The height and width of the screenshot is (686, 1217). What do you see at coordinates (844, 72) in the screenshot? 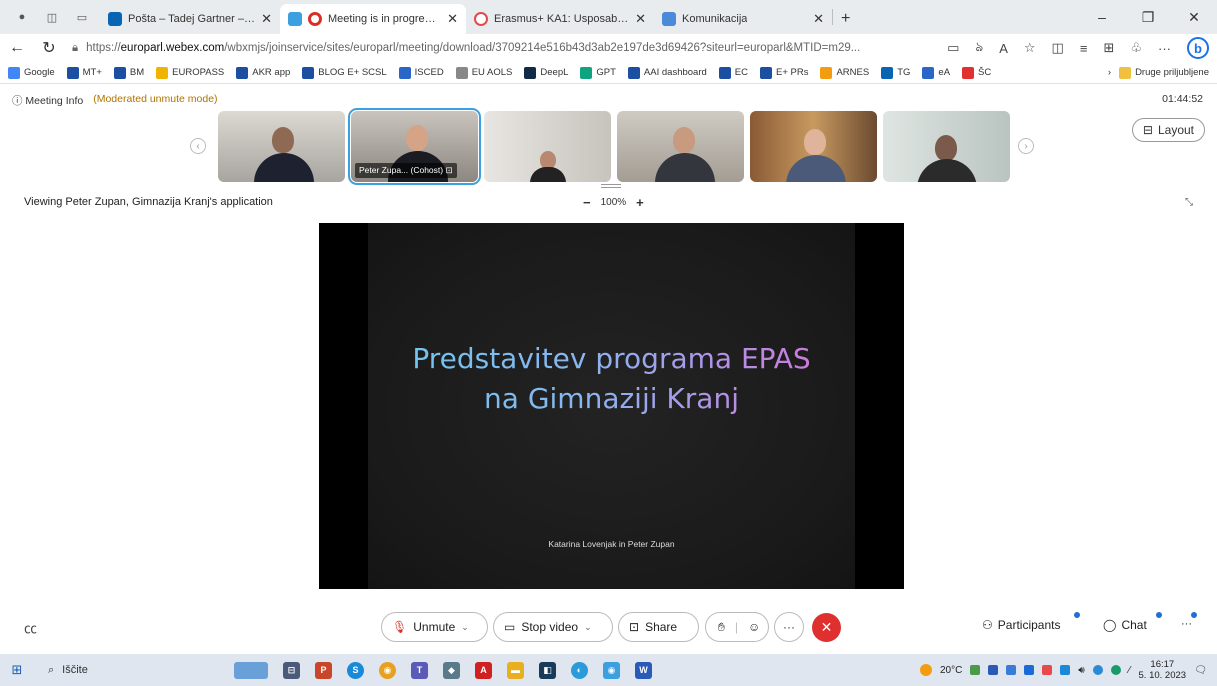
I see `bookmark-arnes: ARNES` at bounding box center [844, 72].